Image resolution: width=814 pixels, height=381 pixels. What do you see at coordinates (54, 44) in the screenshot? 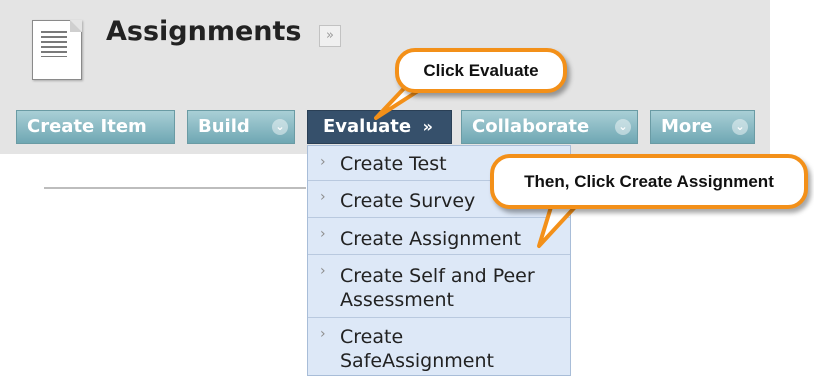
I see `document-lines` at bounding box center [54, 44].